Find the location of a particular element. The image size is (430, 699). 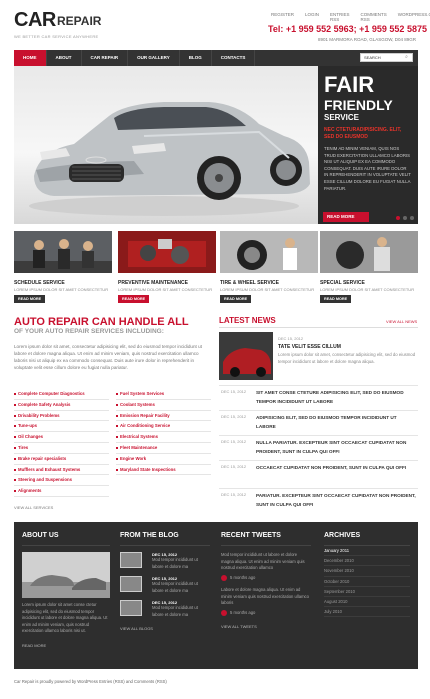

slide-title-friendly: FRIENDLY is located at coordinates (358, 105).